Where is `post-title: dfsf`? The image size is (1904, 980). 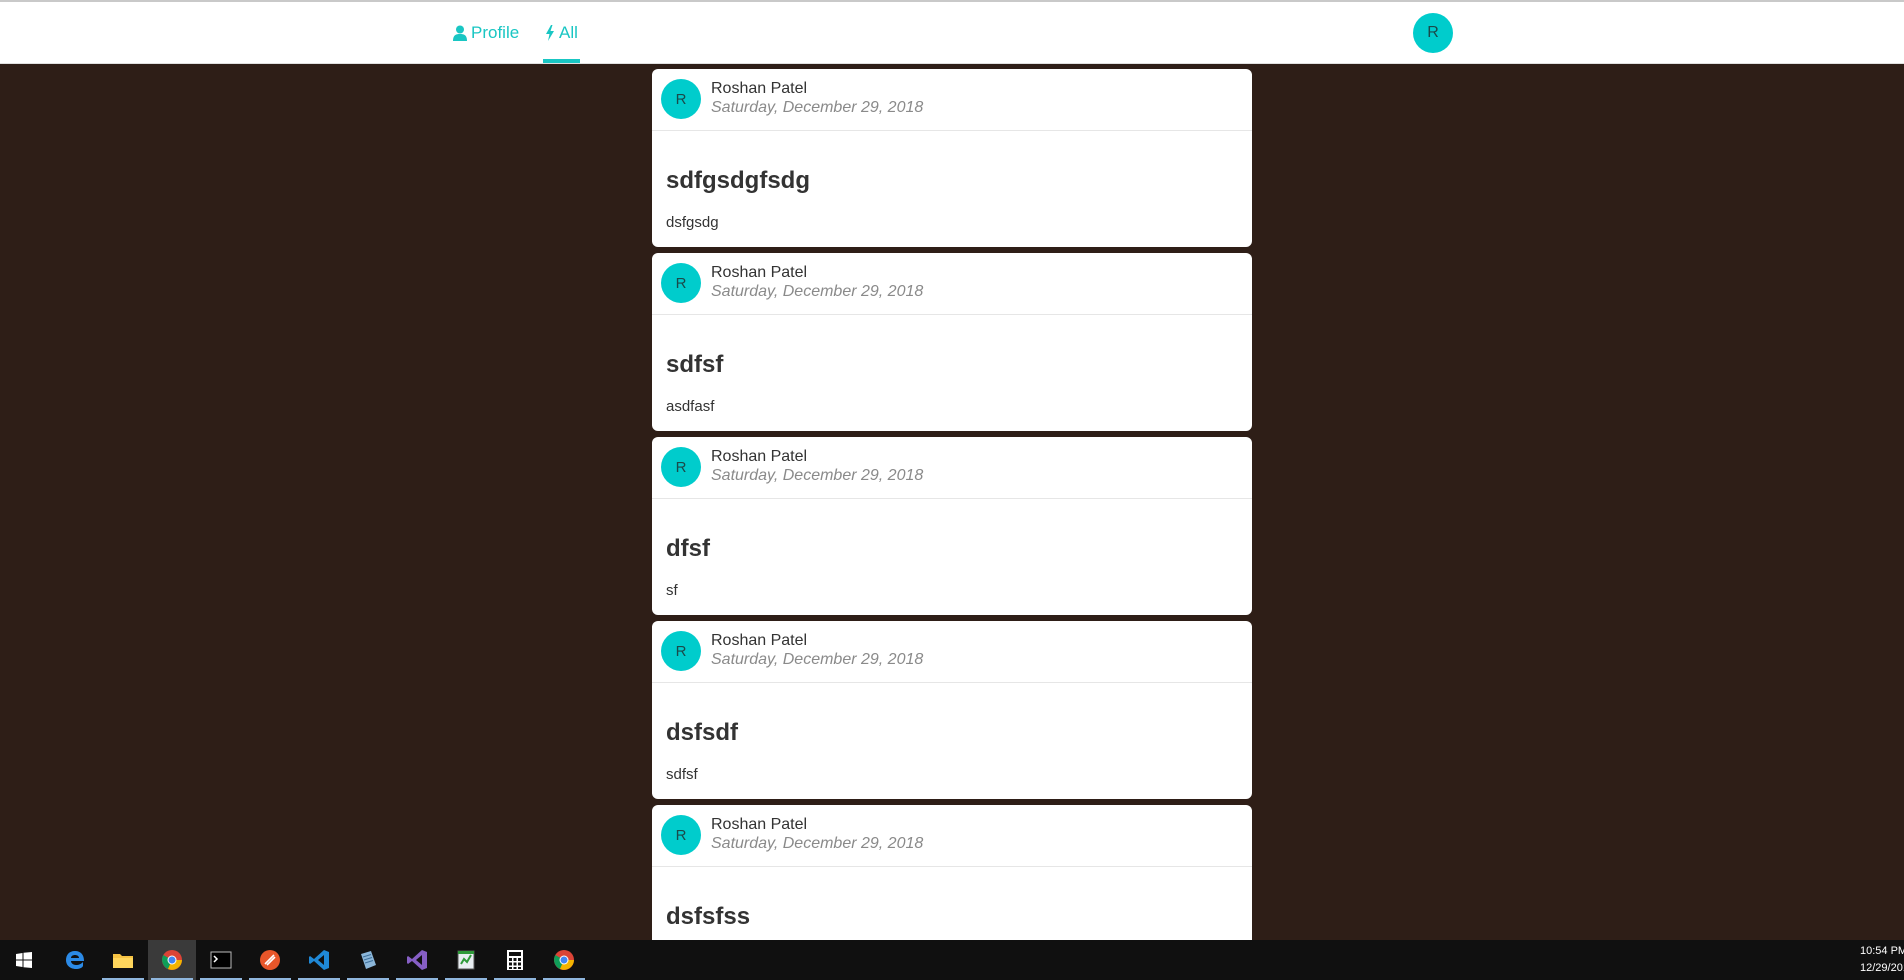
post-title: dfsf is located at coordinates (688, 548).